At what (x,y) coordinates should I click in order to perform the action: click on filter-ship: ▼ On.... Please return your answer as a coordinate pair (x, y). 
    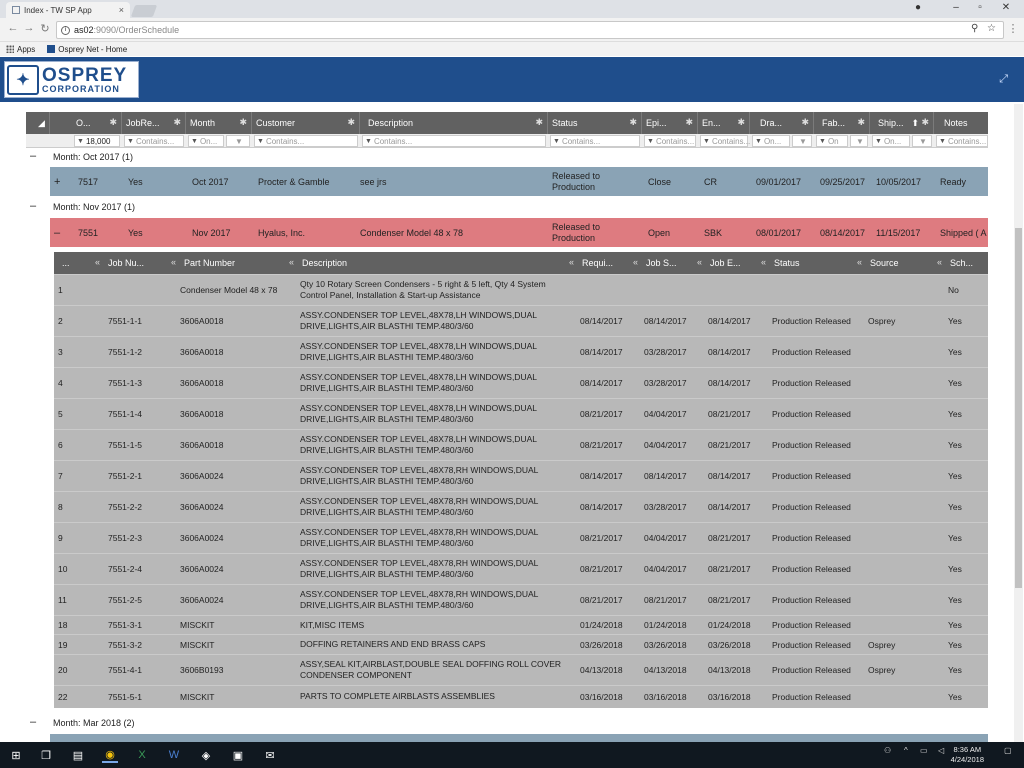
    Looking at the image, I should click on (891, 141).